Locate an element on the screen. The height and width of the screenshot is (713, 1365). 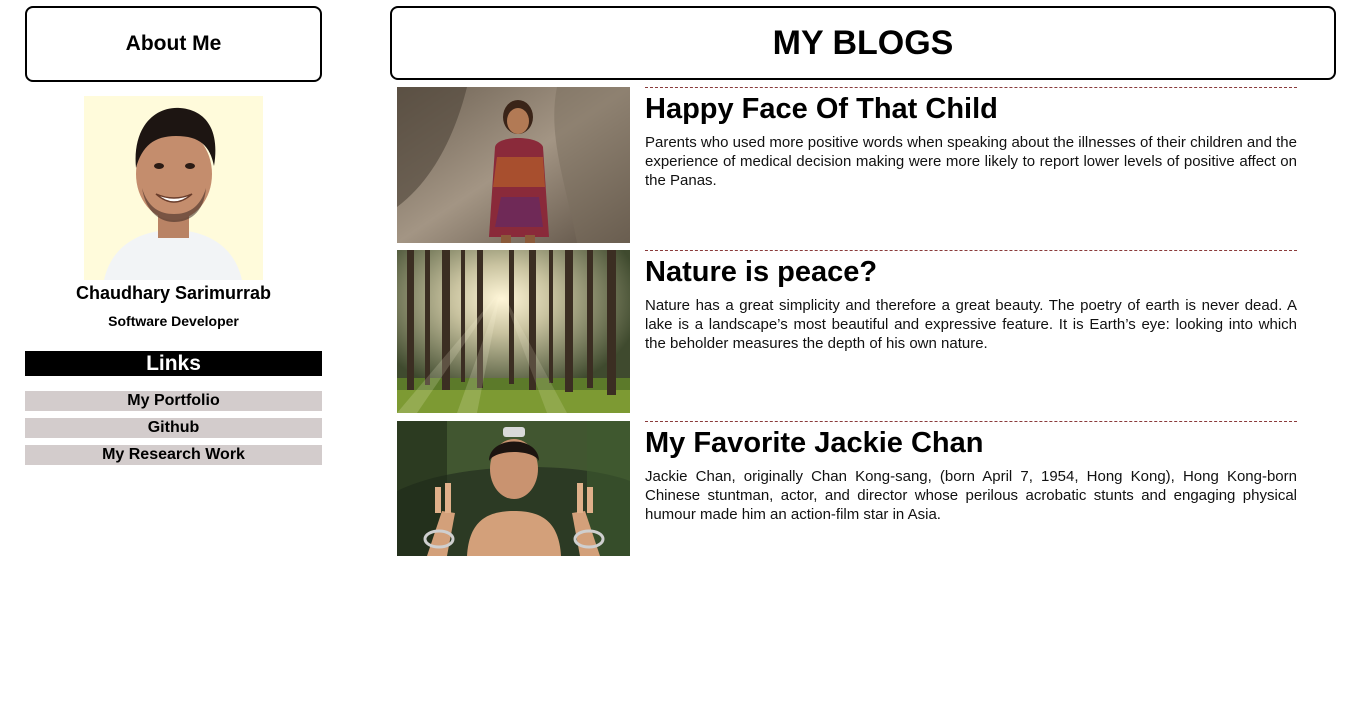
link-github: Github is located at coordinates (173, 428).